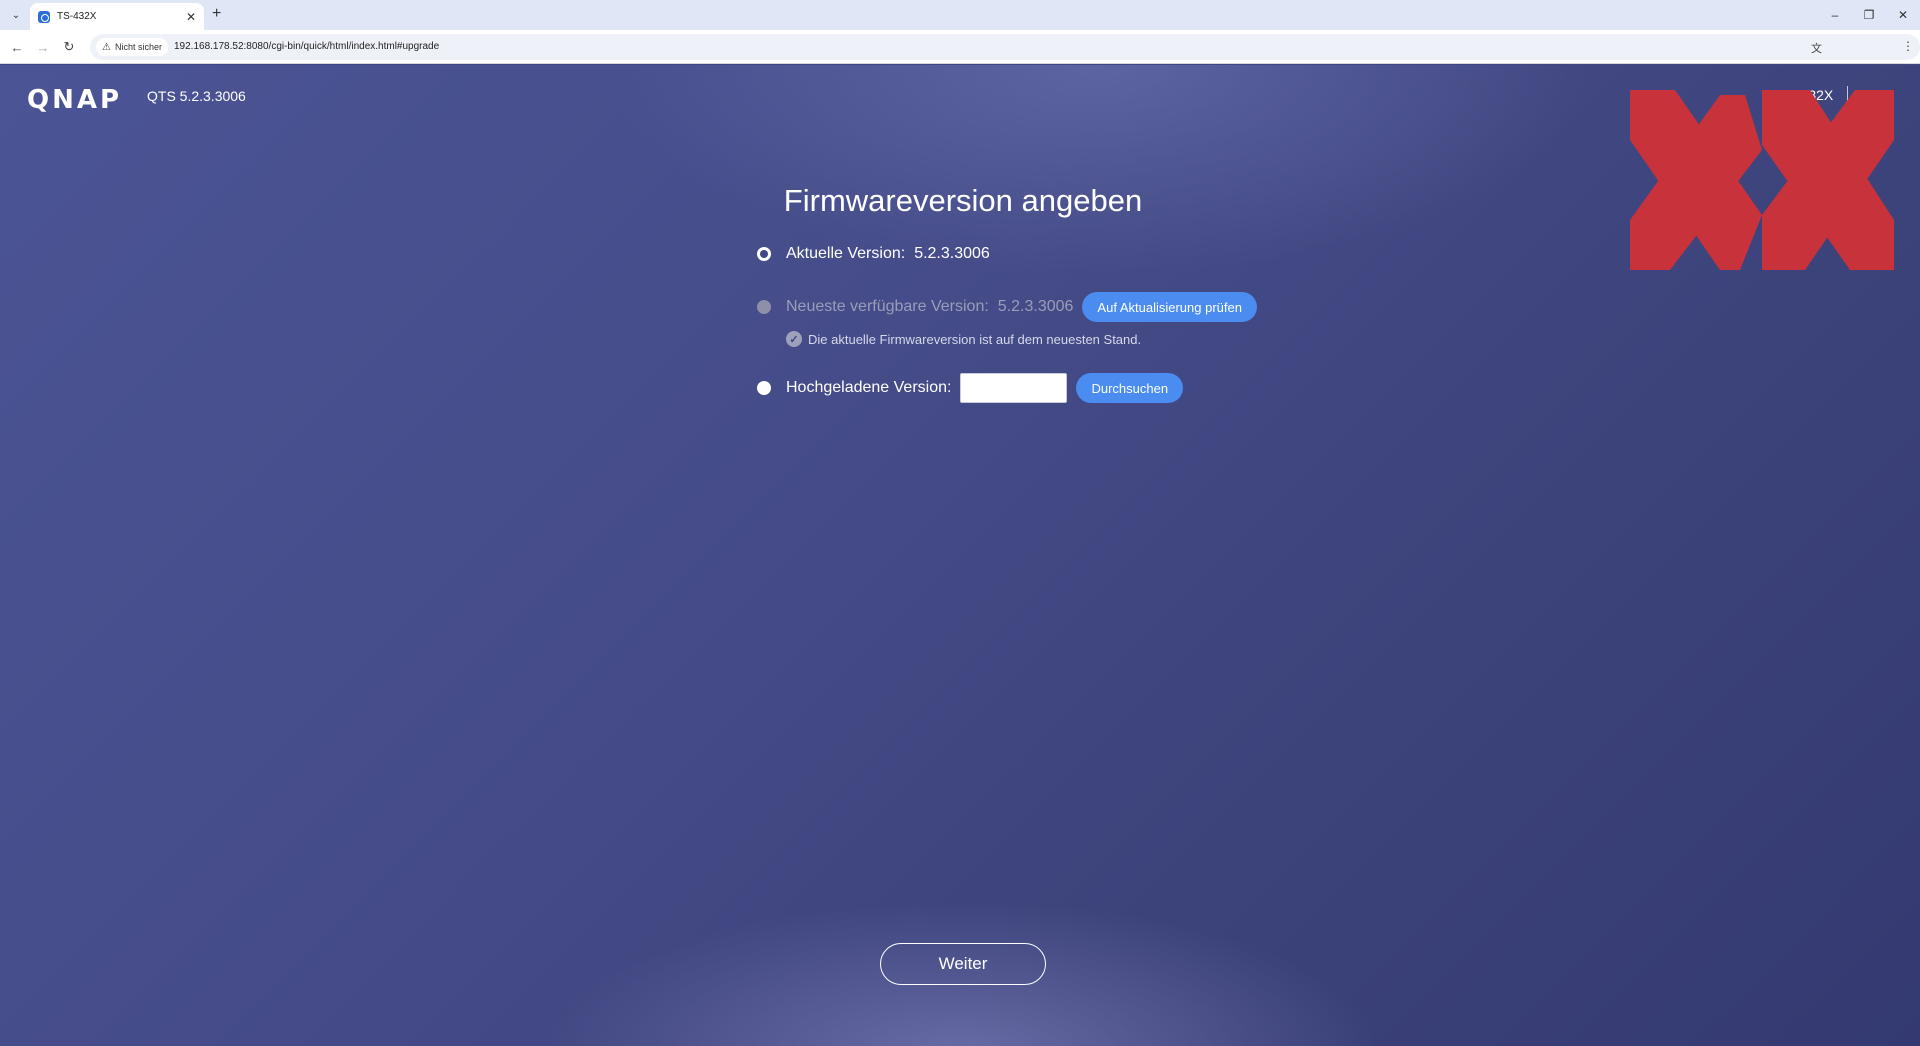 This screenshot has height=1046, width=1920. Describe the element at coordinates (869, 387) in the screenshot. I see `uploaded-version-label: Hochgeladene Version:` at that location.